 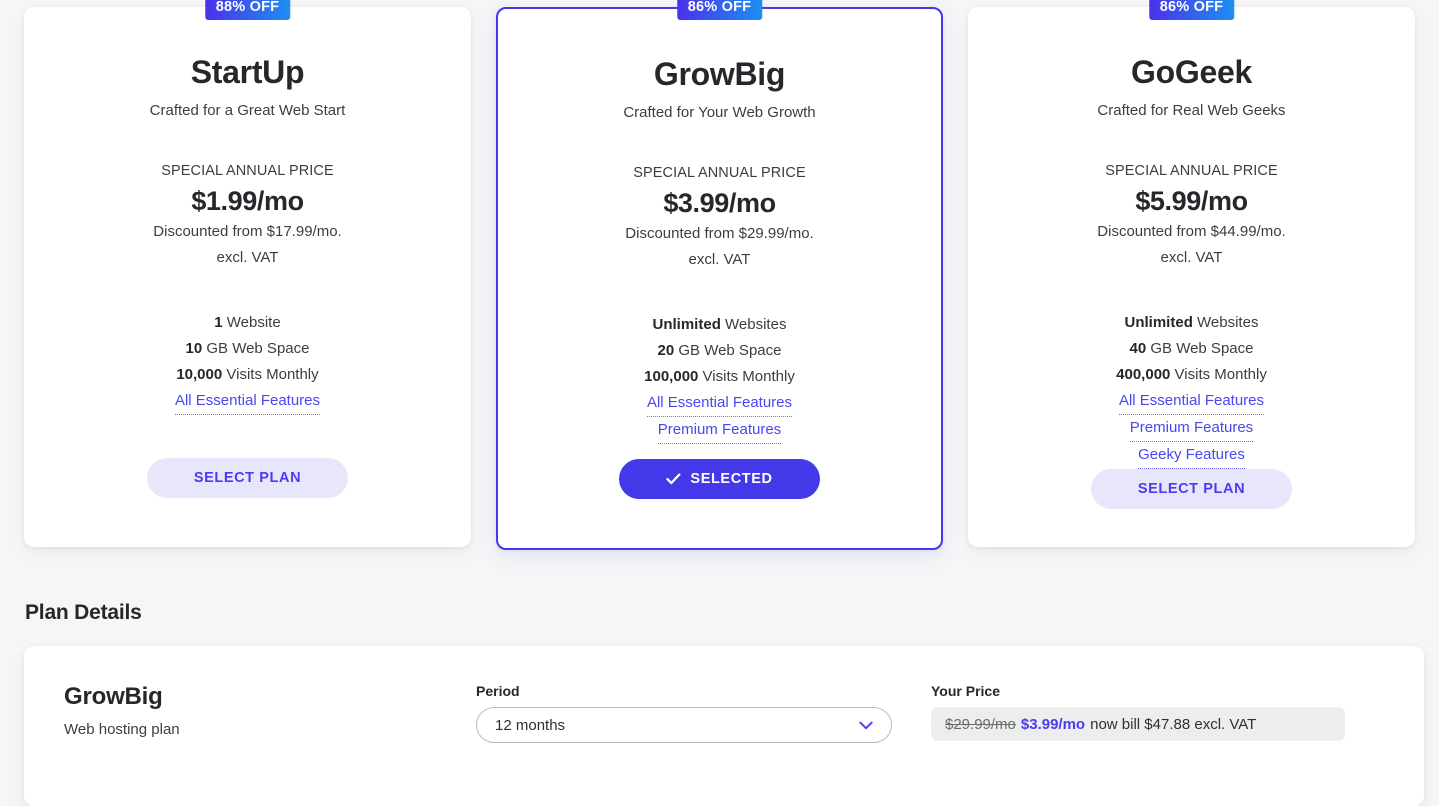 What do you see at coordinates (498, 691) in the screenshot?
I see `period-label: Period` at bounding box center [498, 691].